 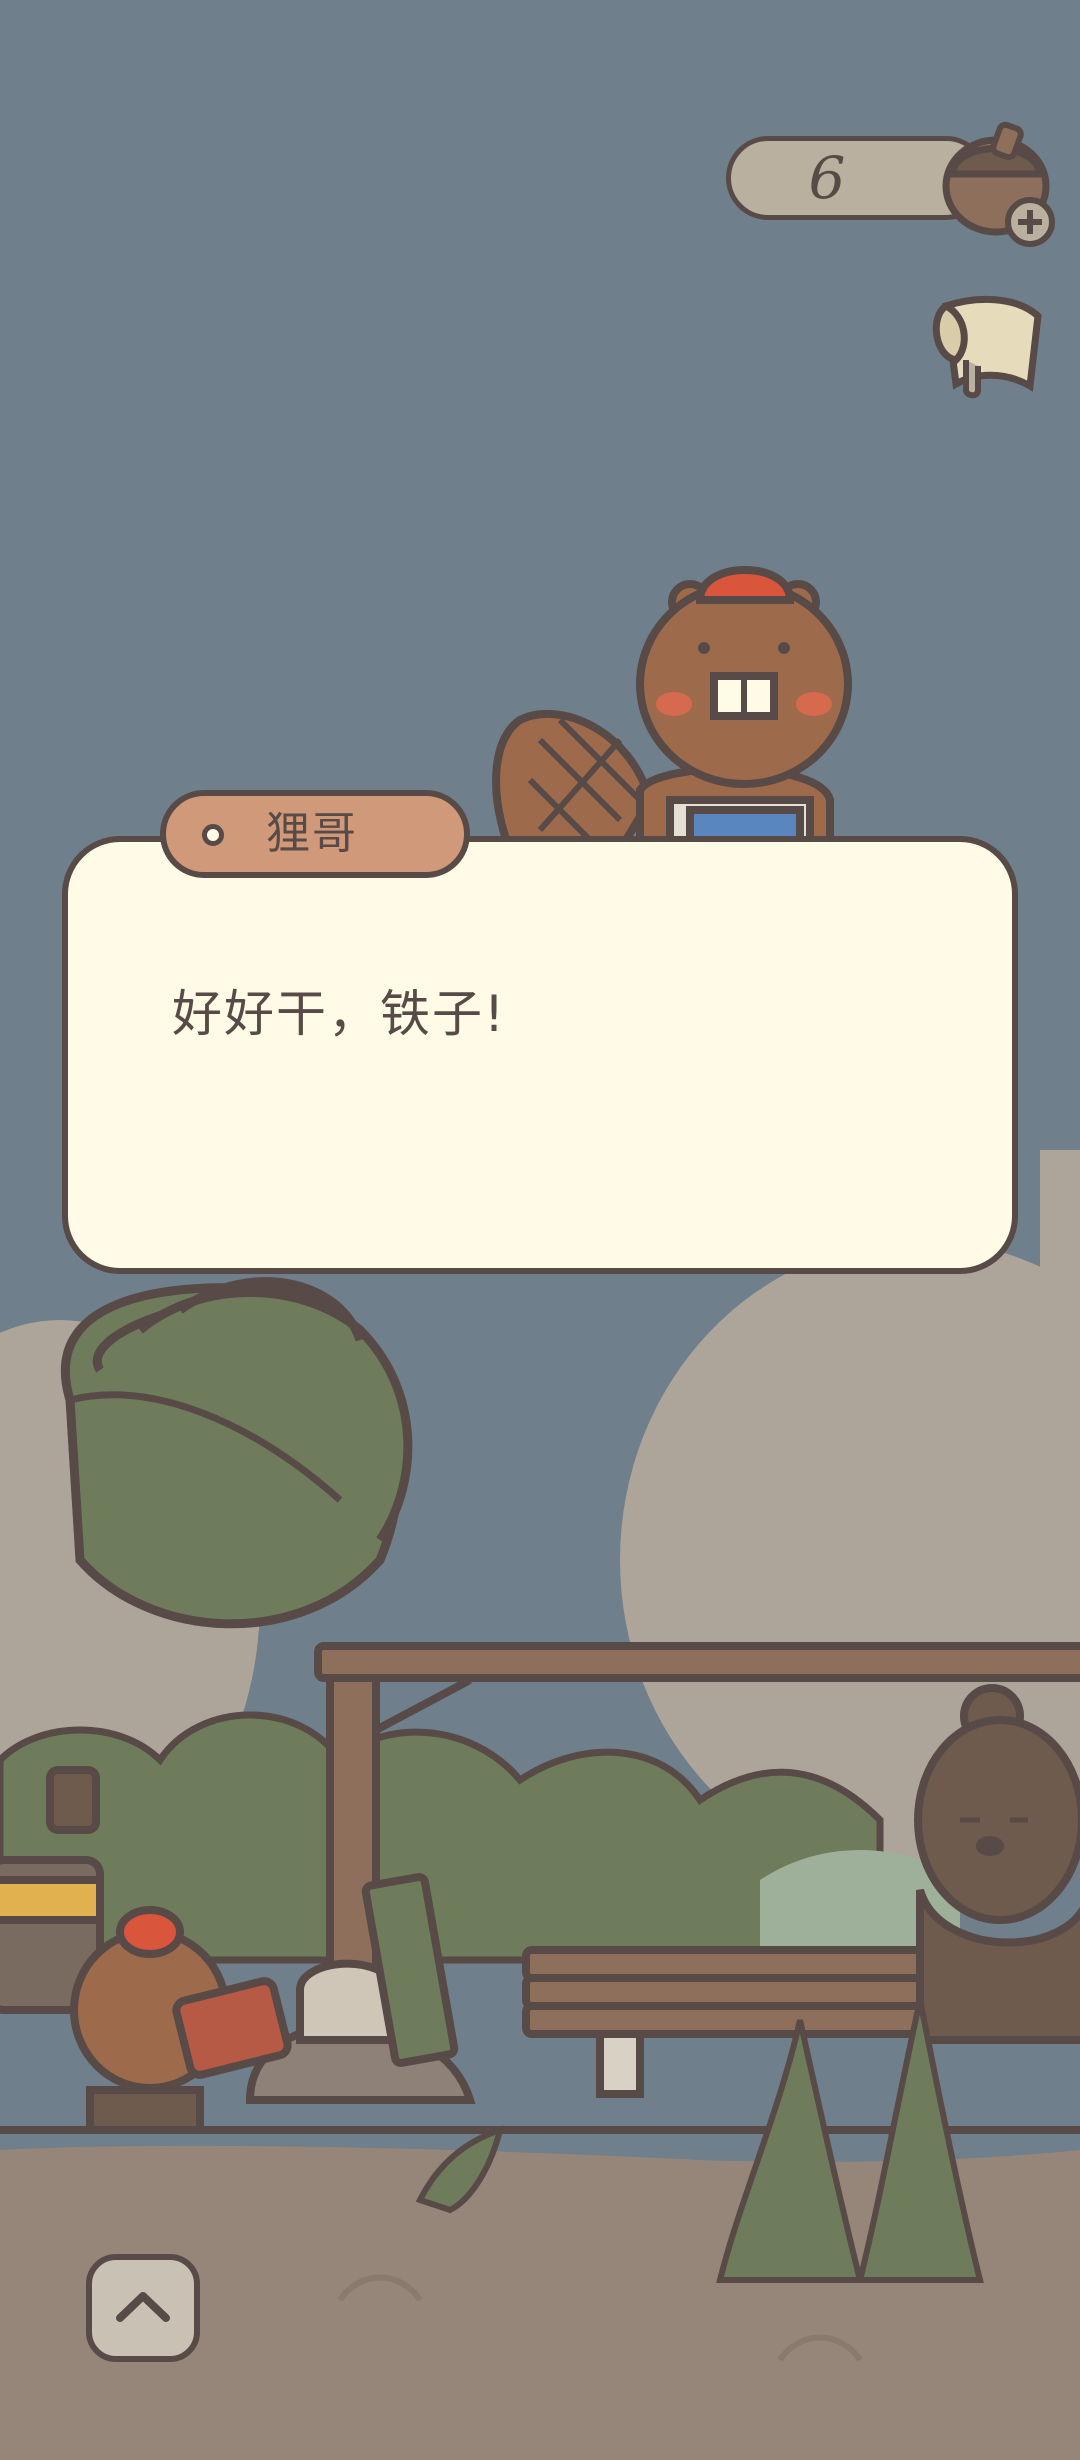 I want to click on chevron-up-icon, so click(x=143, y=2307).